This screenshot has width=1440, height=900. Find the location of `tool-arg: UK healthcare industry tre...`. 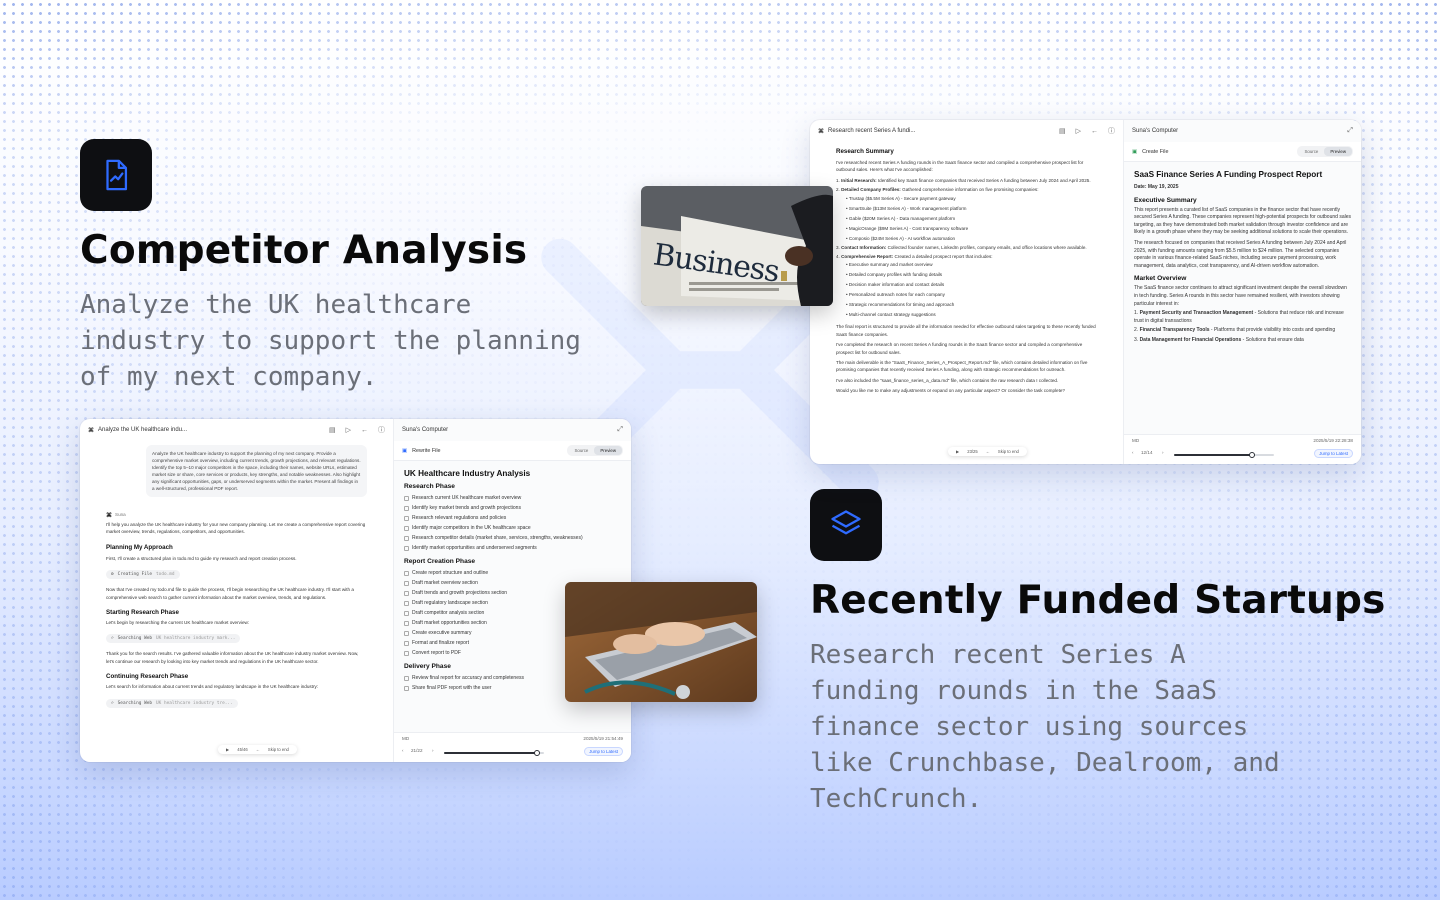

tool-arg: UK healthcare industry tre... is located at coordinates (194, 703).